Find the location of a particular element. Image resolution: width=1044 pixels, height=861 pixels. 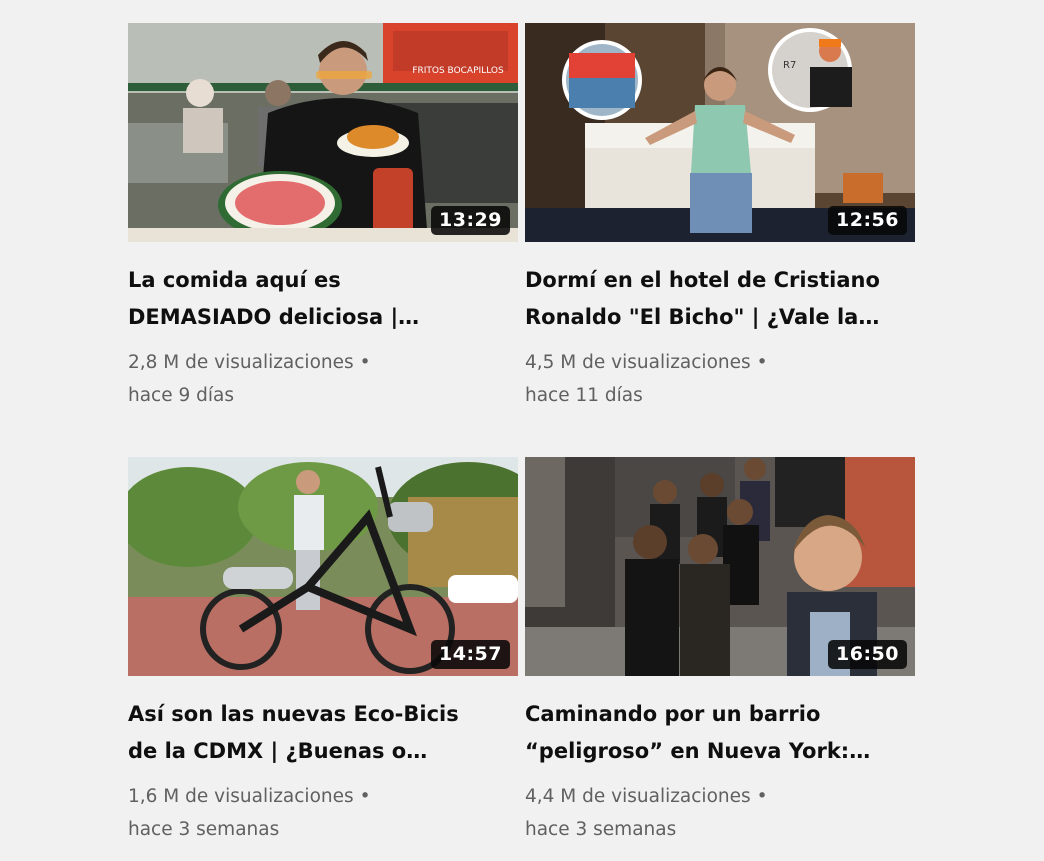

view-count: 4,4 M de visualizaciones is located at coordinates (638, 796).